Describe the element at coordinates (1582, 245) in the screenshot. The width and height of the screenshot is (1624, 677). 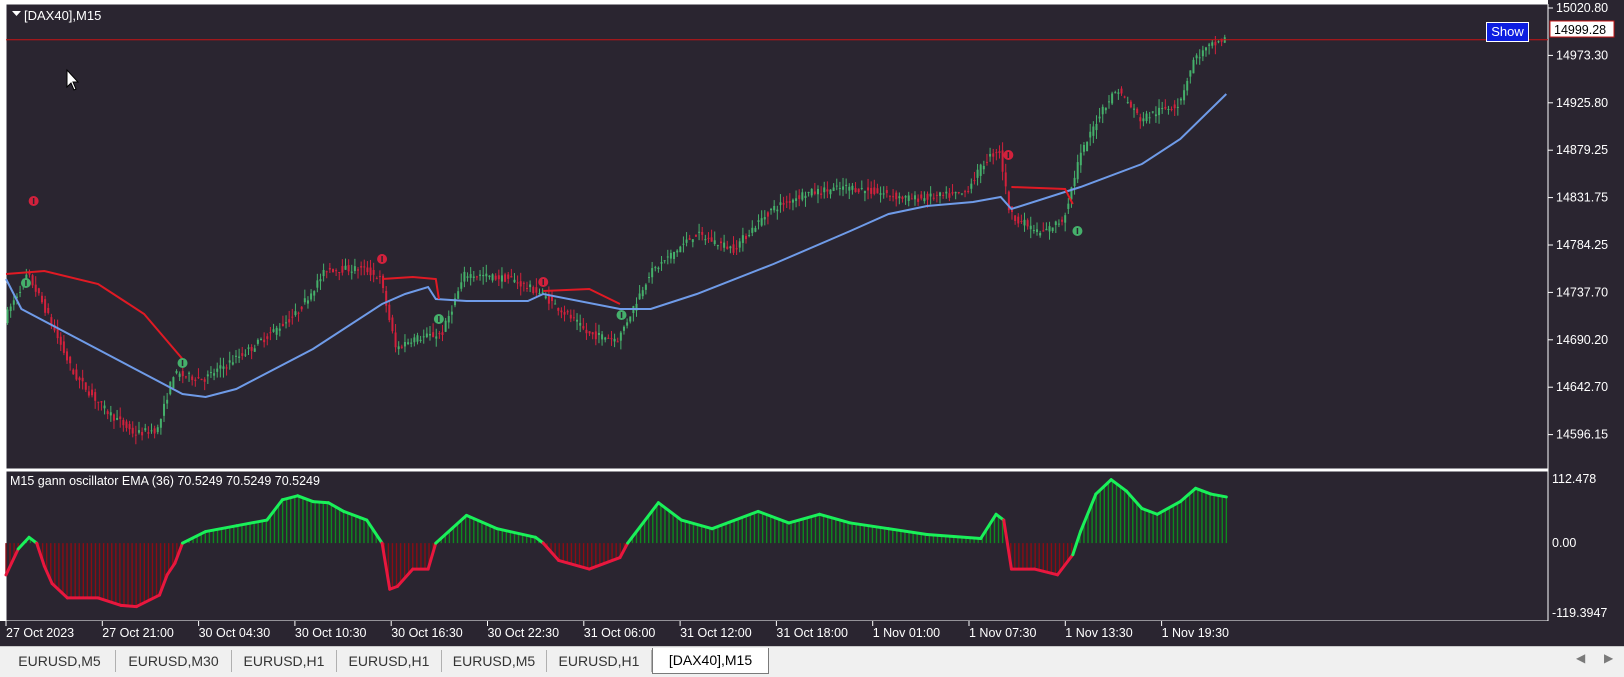
I see `price-tick-label: 14784.25` at that location.